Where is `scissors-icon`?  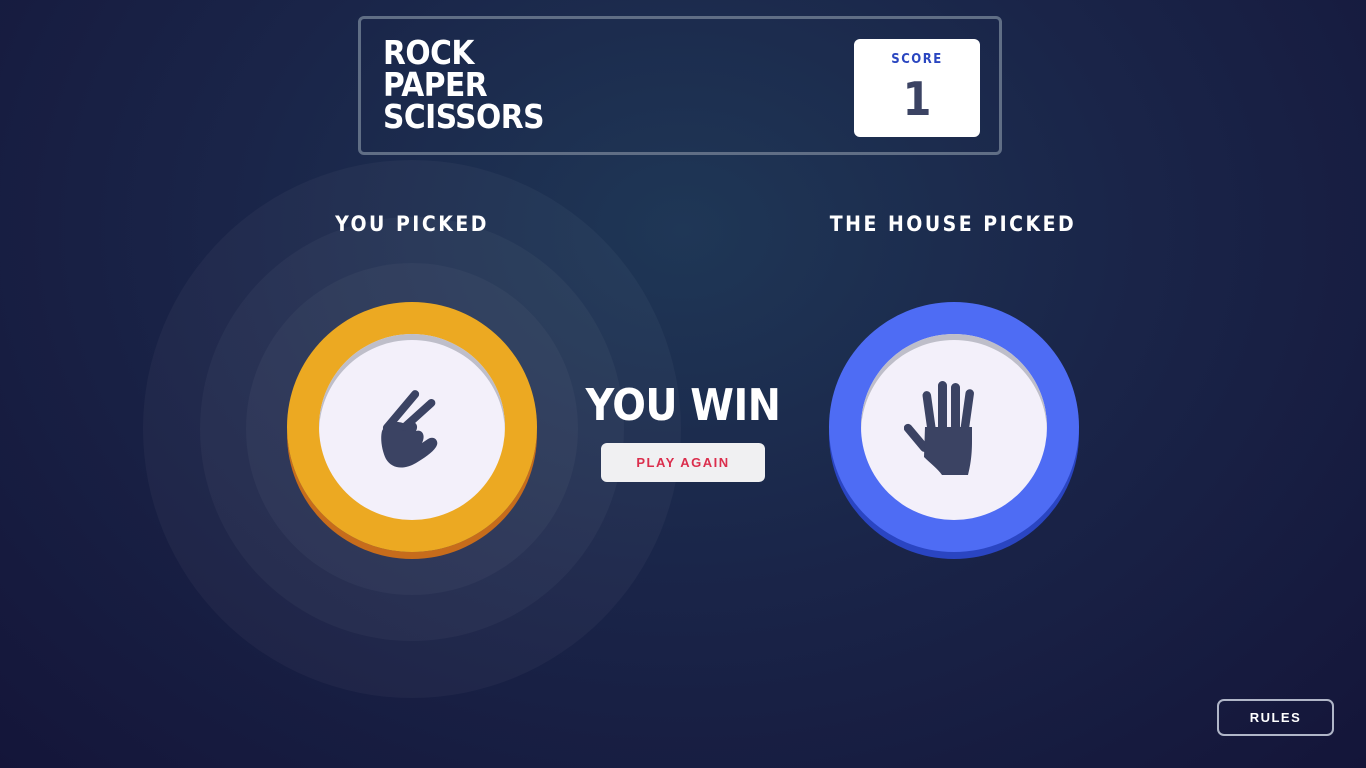
scissors-icon is located at coordinates (409, 429).